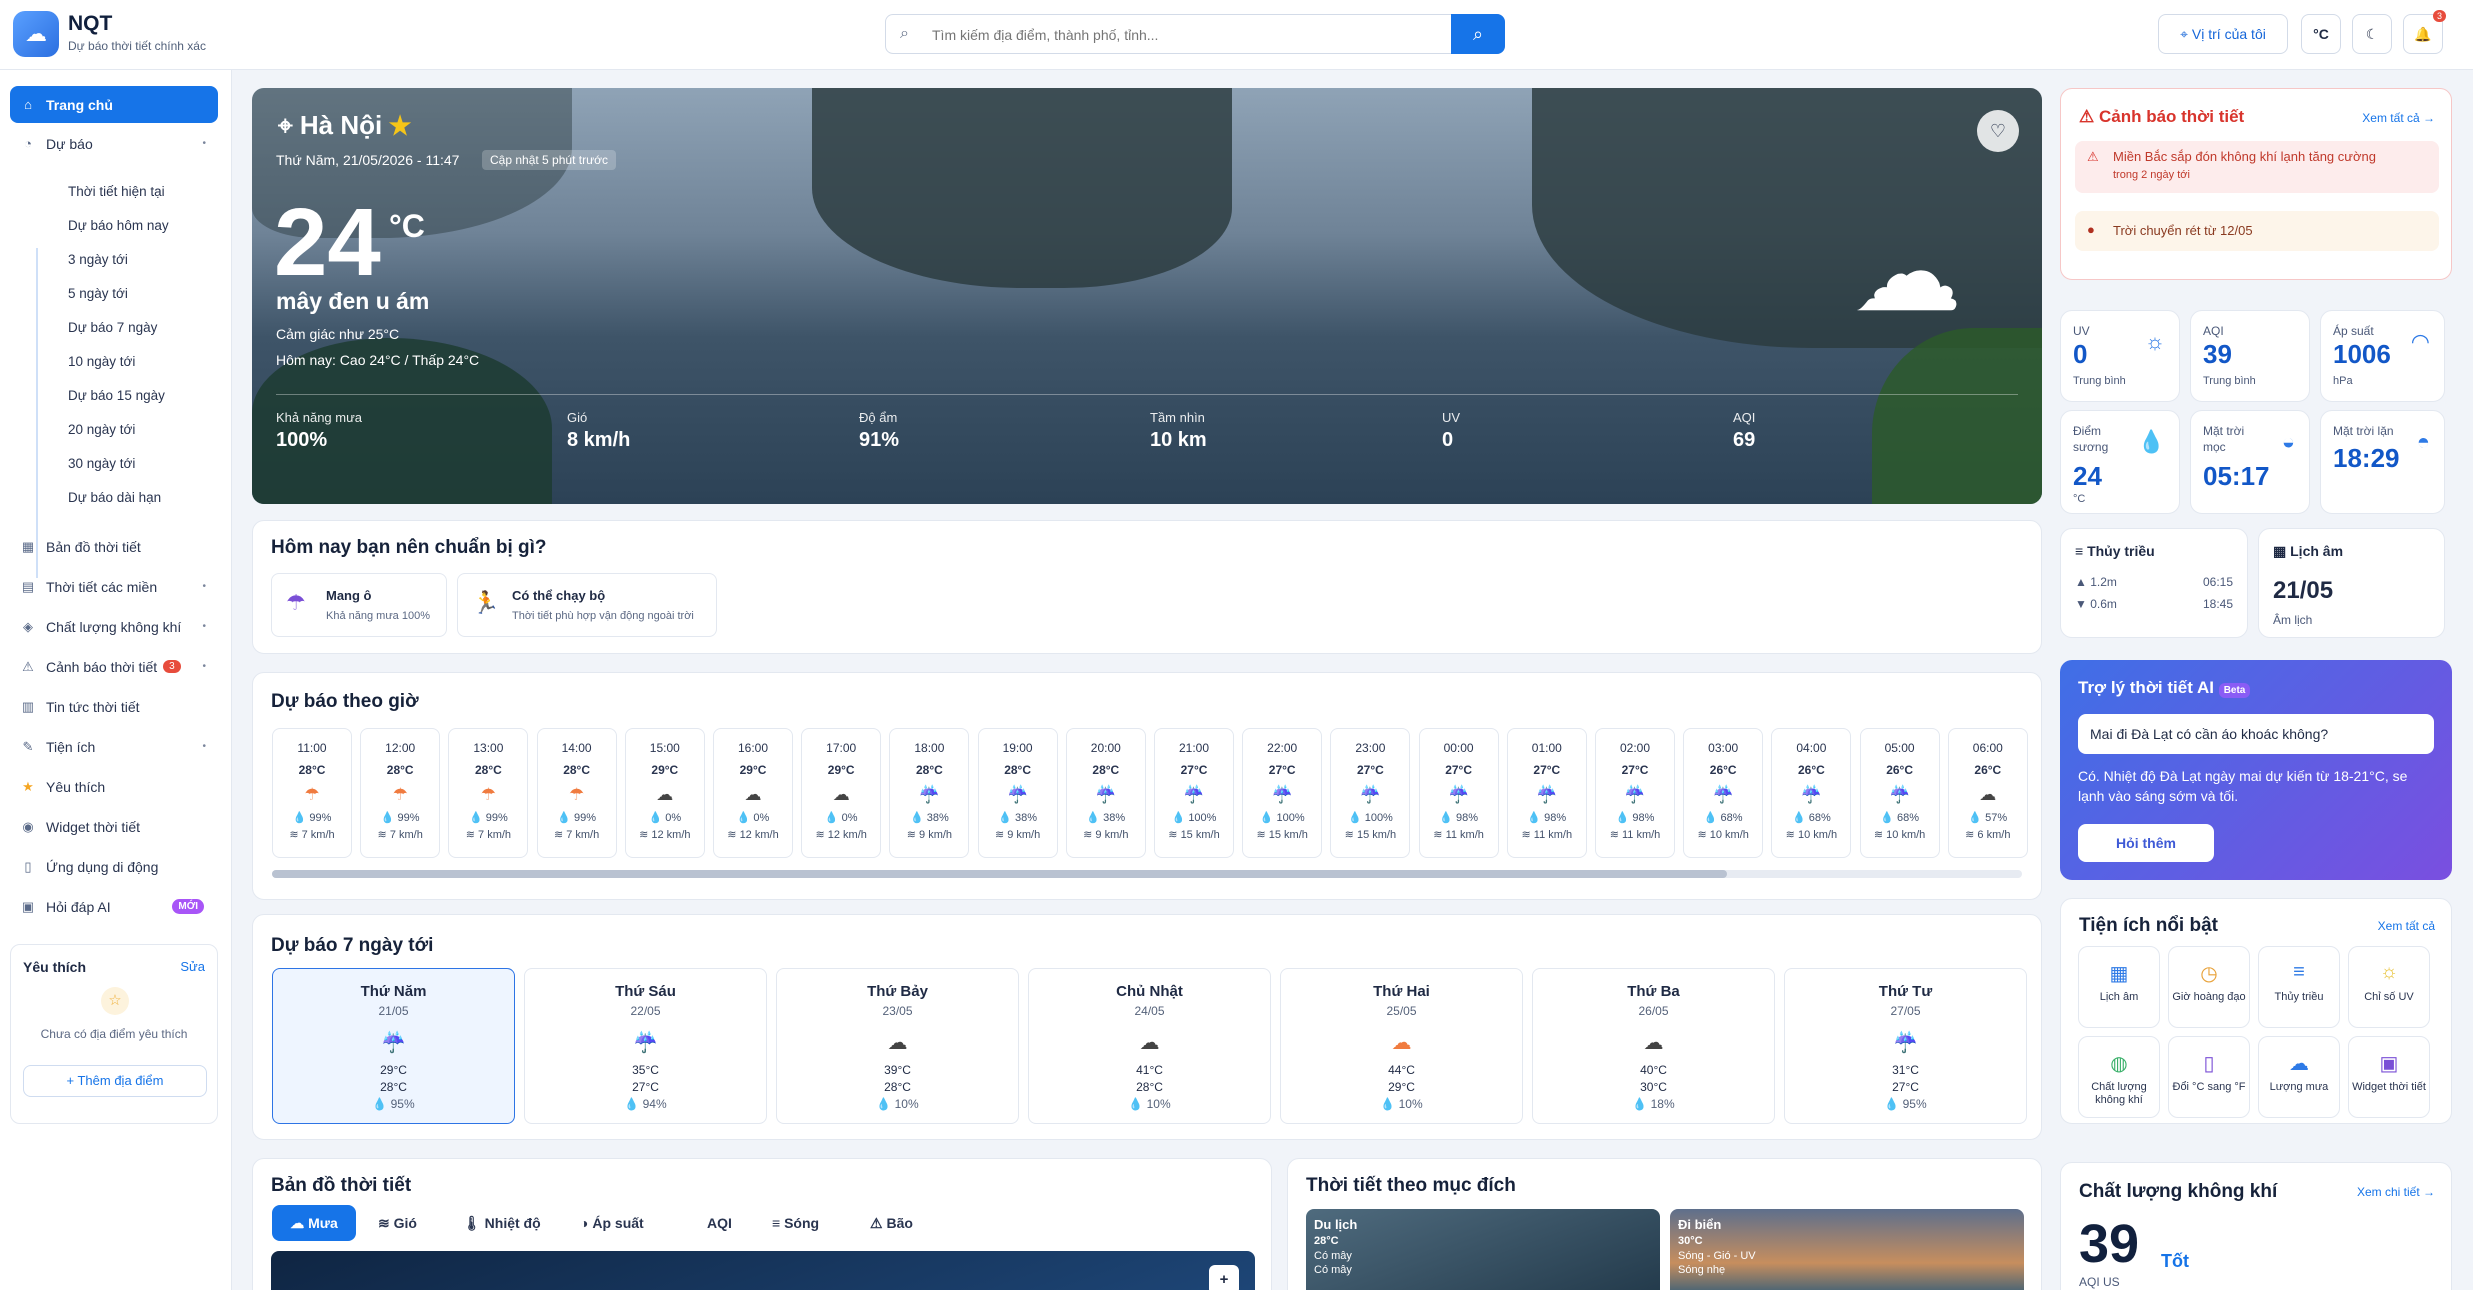  Describe the element at coordinates (1224, 1277) in the screenshot. I see `zoom-in-button: +` at that location.